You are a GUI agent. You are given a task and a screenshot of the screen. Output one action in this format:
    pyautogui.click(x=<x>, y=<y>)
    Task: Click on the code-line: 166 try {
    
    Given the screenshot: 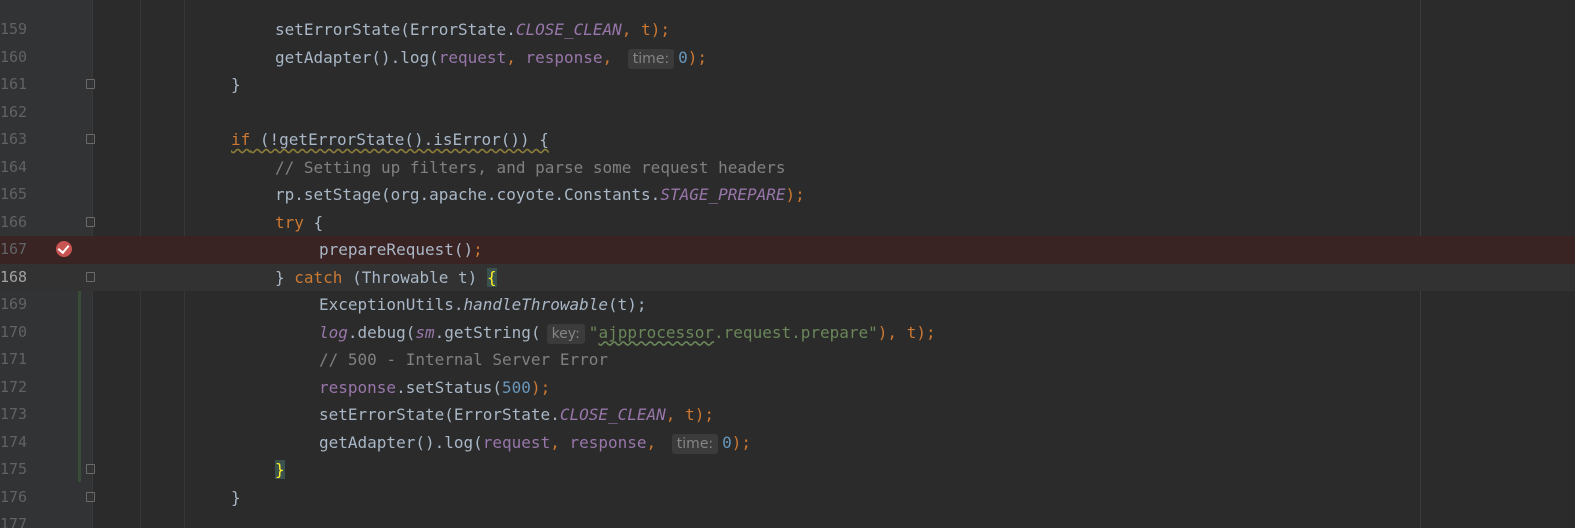 What is the action you would take?
    pyautogui.click(x=787, y=223)
    